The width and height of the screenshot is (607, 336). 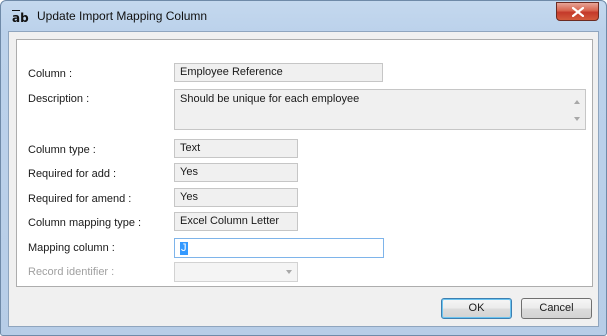 I want to click on close-x-icon, so click(x=578, y=12).